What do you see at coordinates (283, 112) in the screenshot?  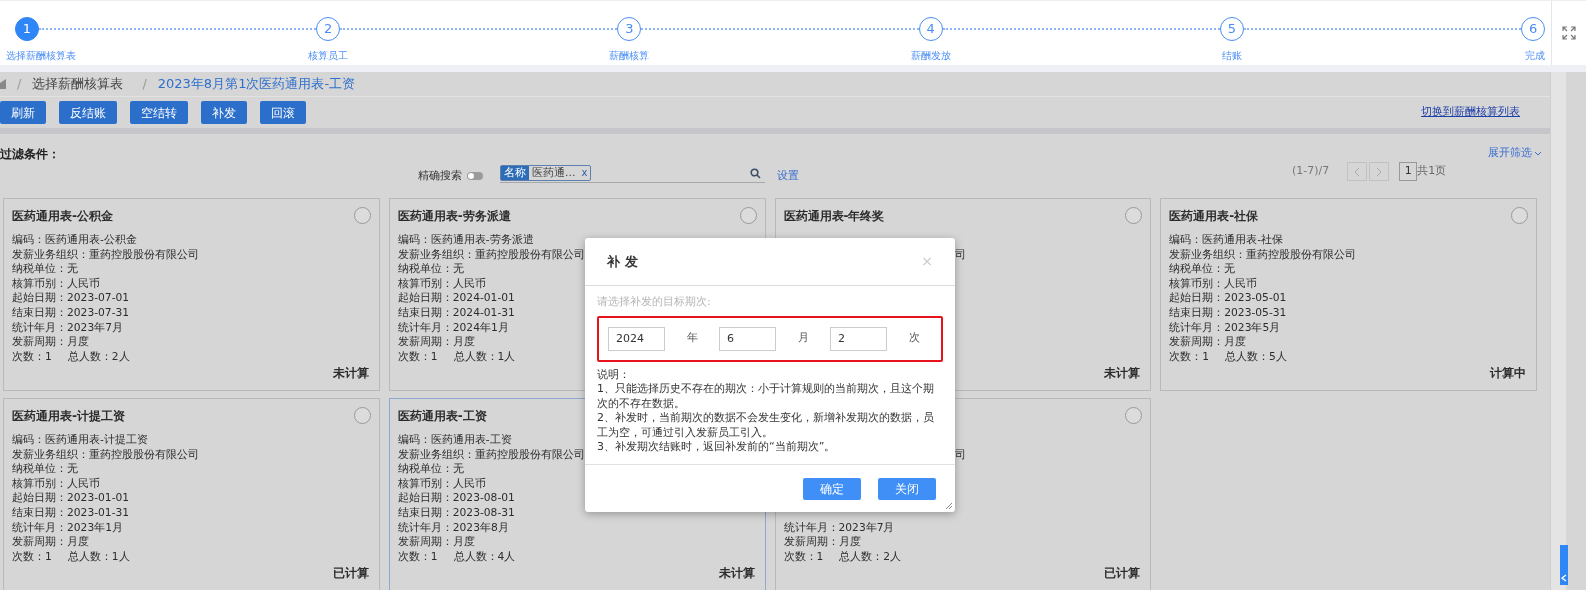 I see `toolbar-button: 回滚` at bounding box center [283, 112].